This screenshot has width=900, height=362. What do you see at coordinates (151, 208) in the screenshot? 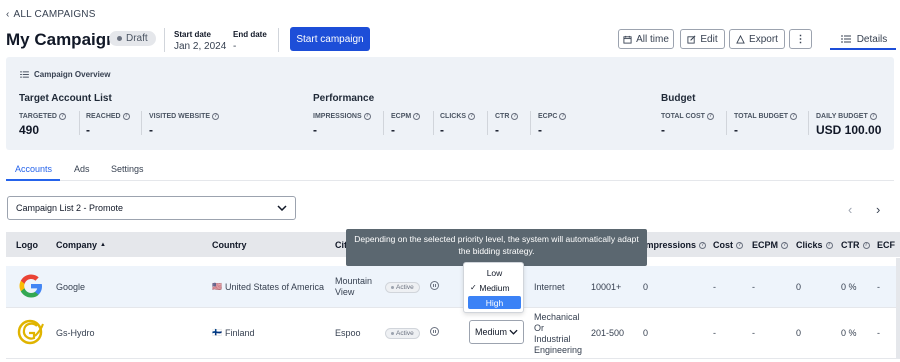
I see `campaign-list-select: Campaign List 2 - Promote` at bounding box center [151, 208].